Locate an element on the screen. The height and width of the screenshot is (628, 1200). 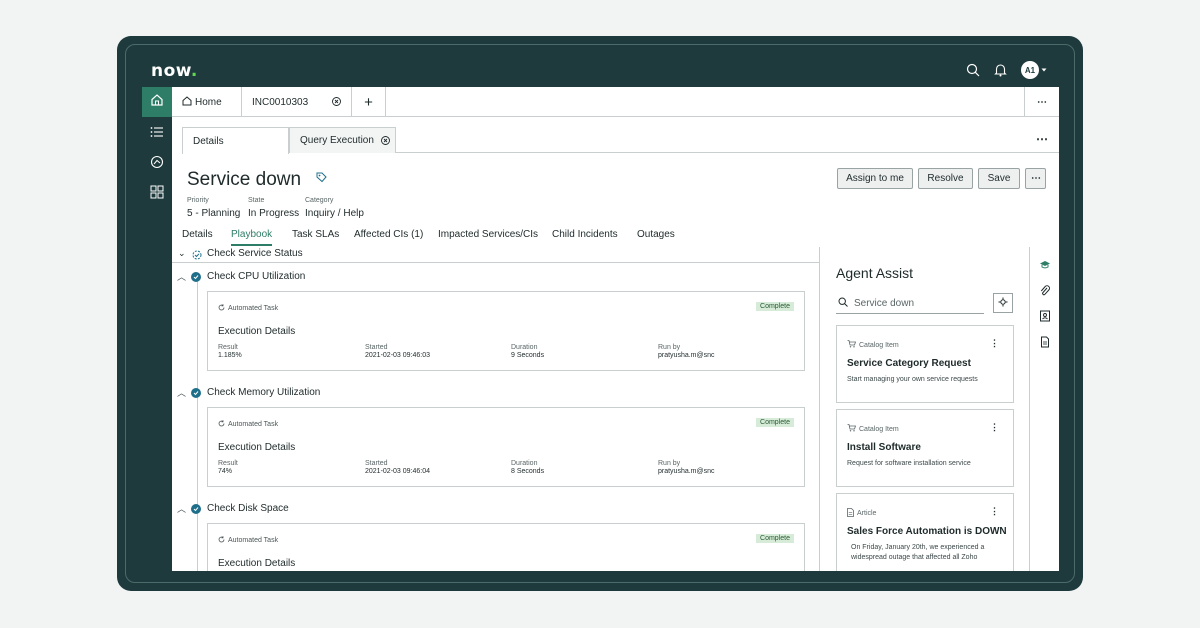
step-disk: ︿ Check Disk Space is located at coordinates (233, 508).